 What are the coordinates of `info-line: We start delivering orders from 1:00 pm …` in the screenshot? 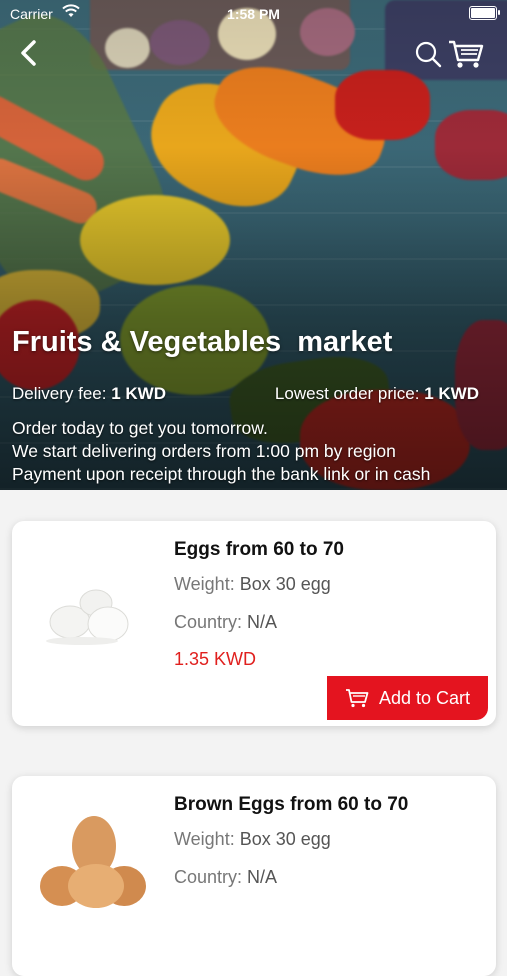 It's located at (204, 451).